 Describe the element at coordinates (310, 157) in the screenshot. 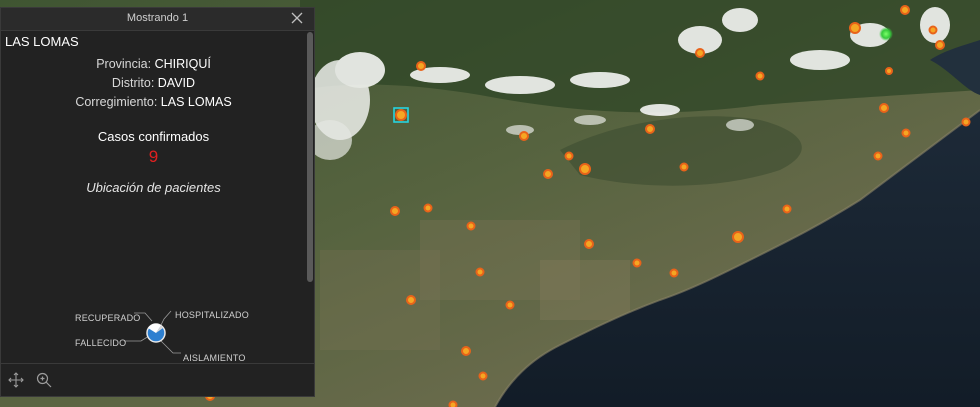

I see `popup-scrollbar` at that location.